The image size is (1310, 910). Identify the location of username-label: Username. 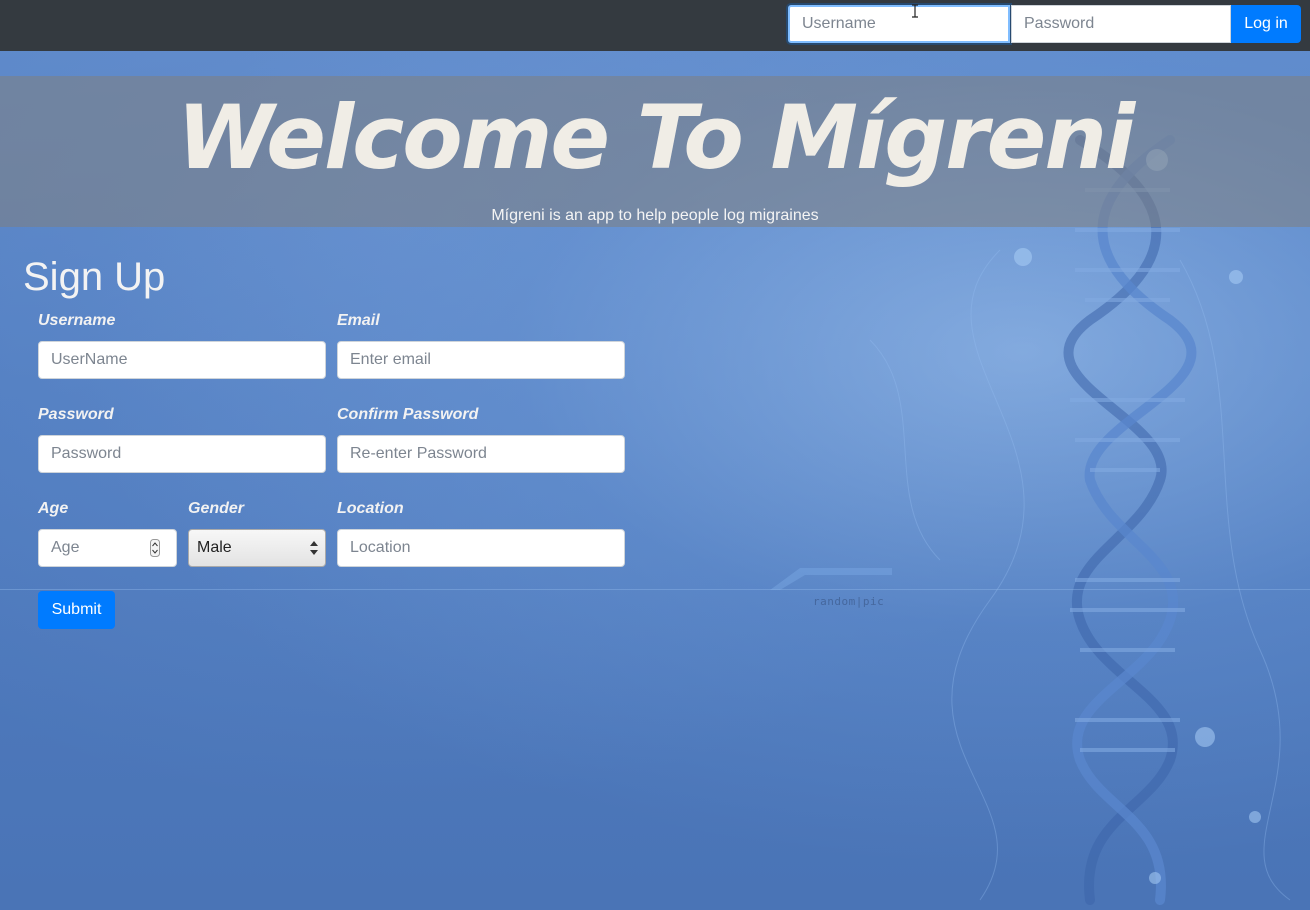
(77, 320).